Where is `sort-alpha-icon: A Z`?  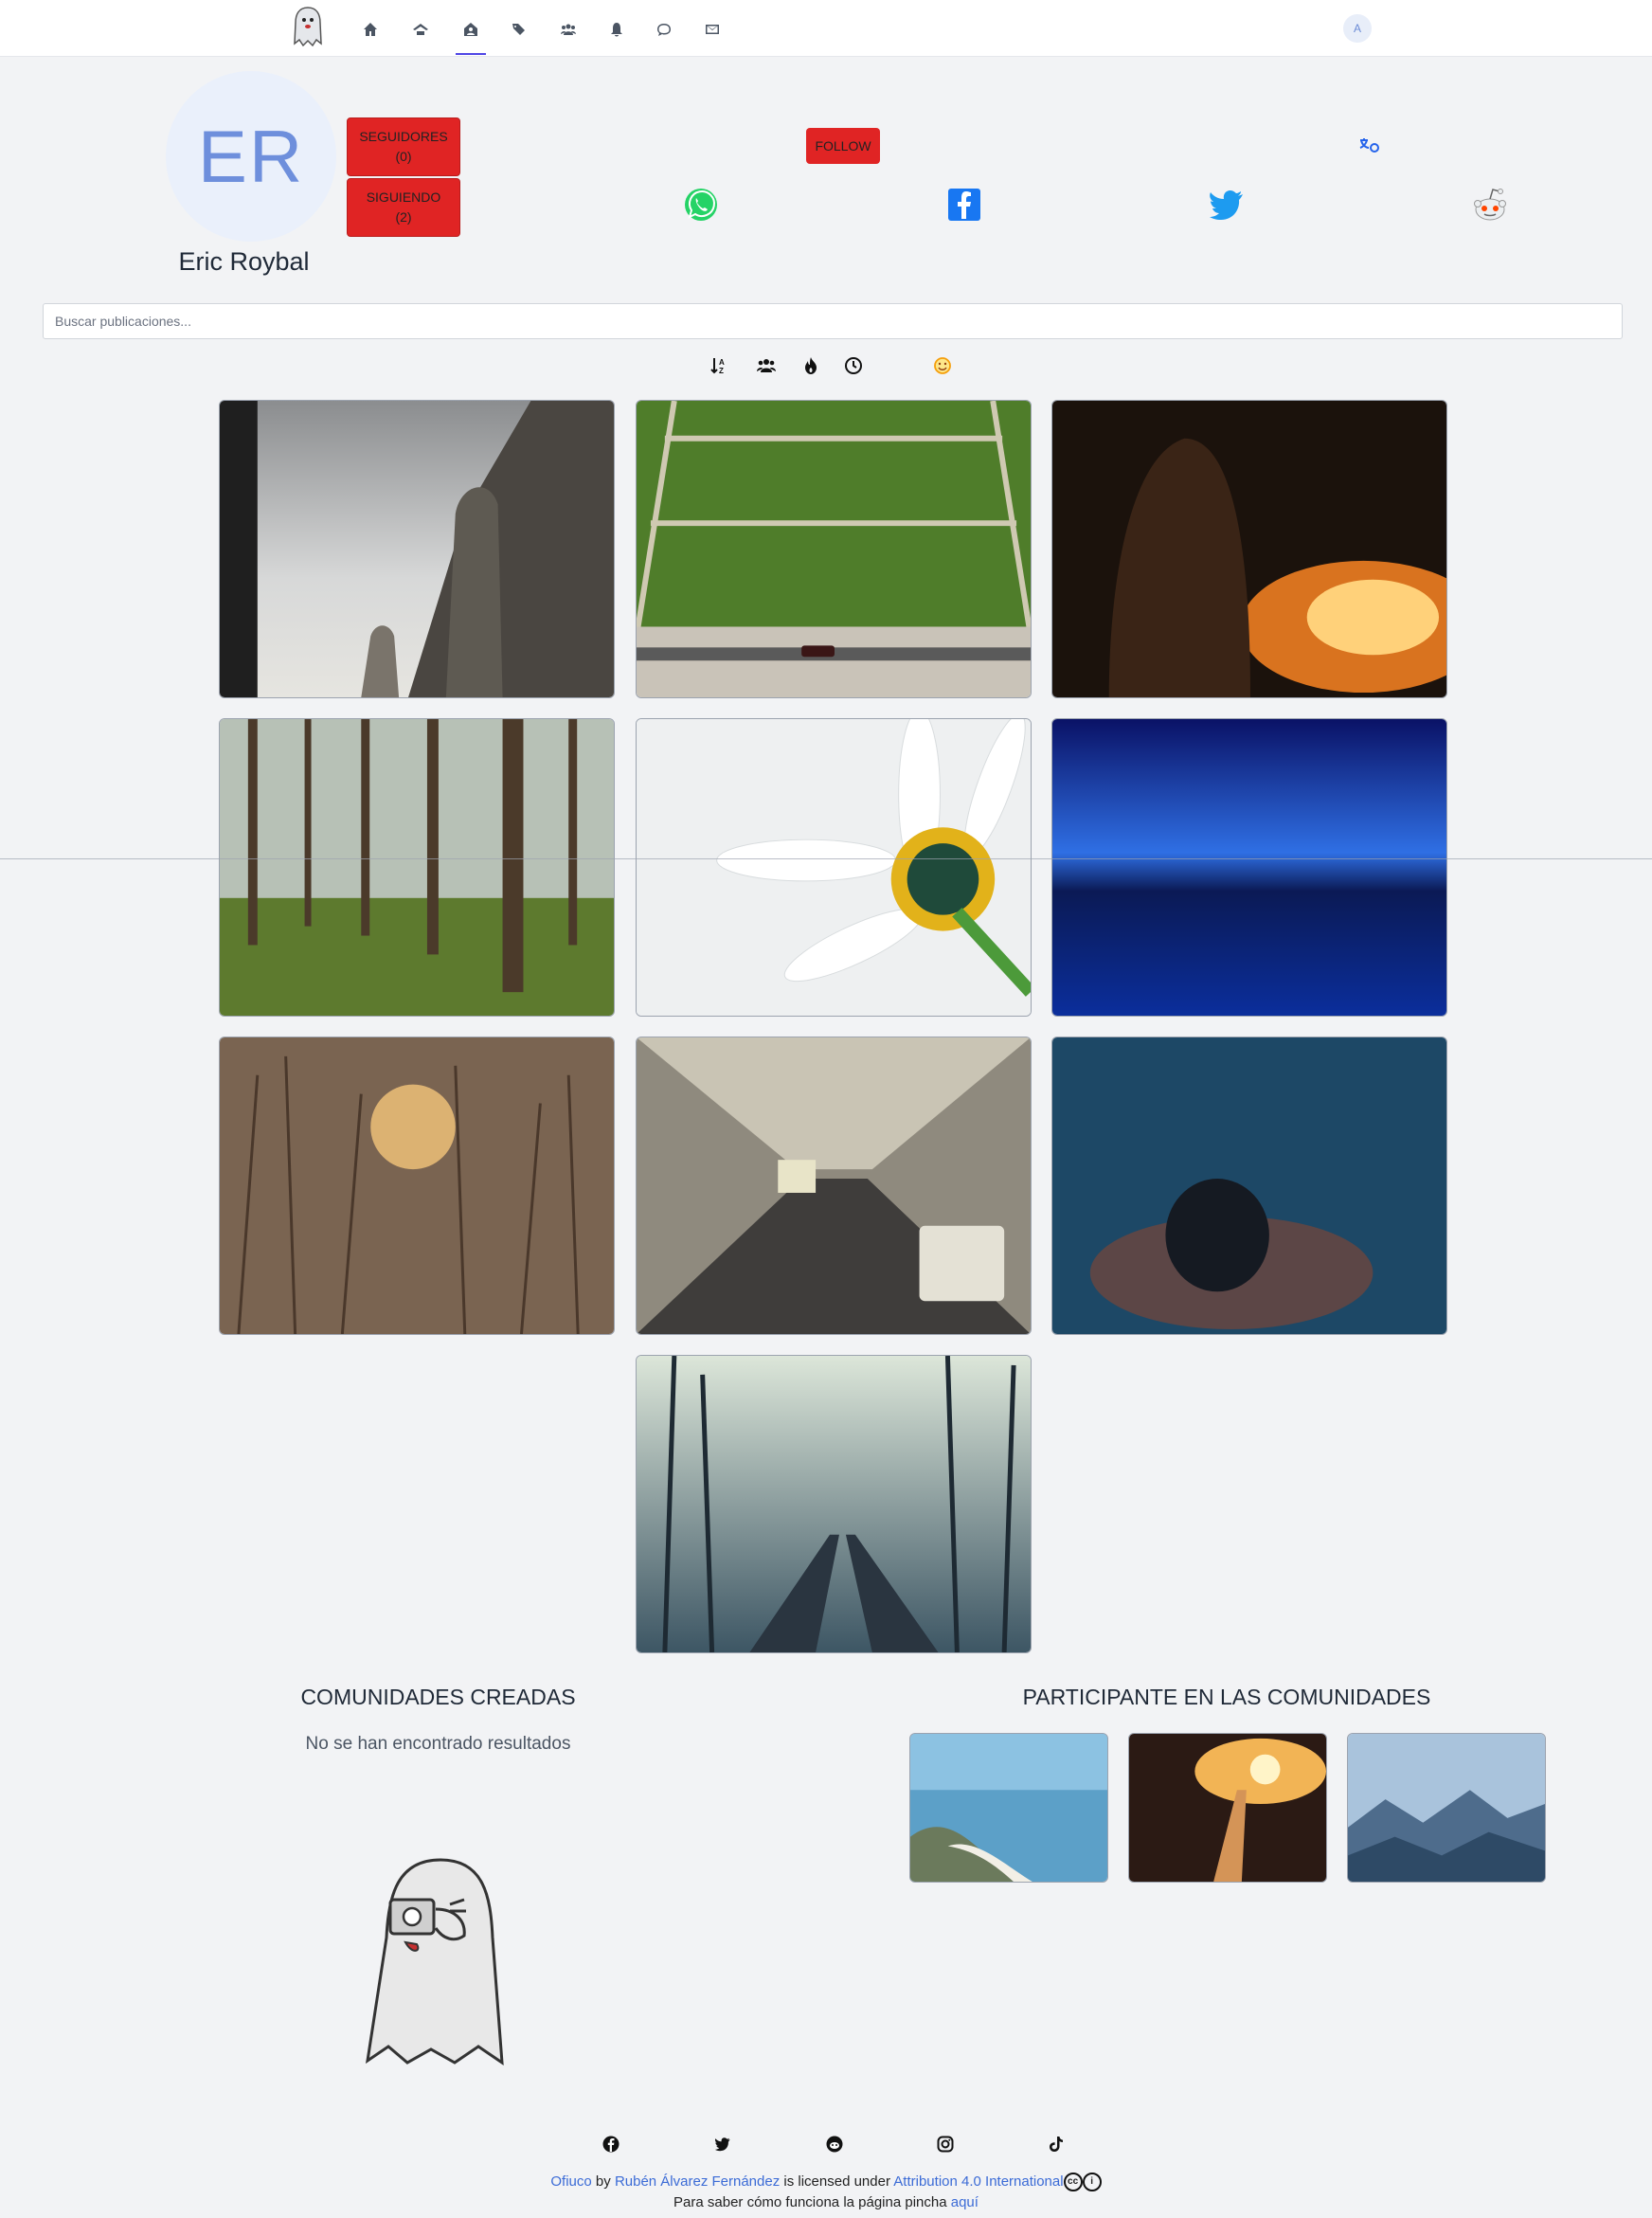
sort-alpha-icon: A Z is located at coordinates (717, 366).